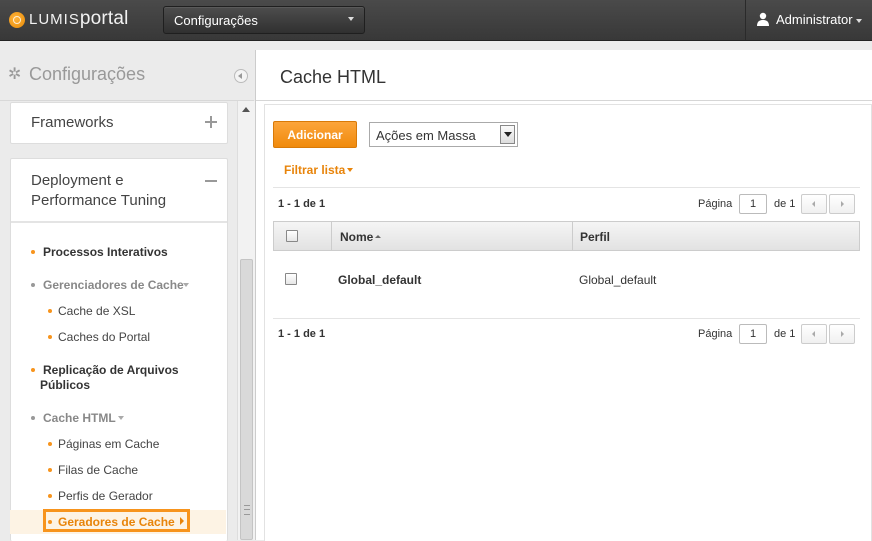 This screenshot has height=541, width=872. Describe the element at coordinates (116, 522) in the screenshot. I see `sidebar-item-geradores-de-cache: Geradores de Cache` at that location.